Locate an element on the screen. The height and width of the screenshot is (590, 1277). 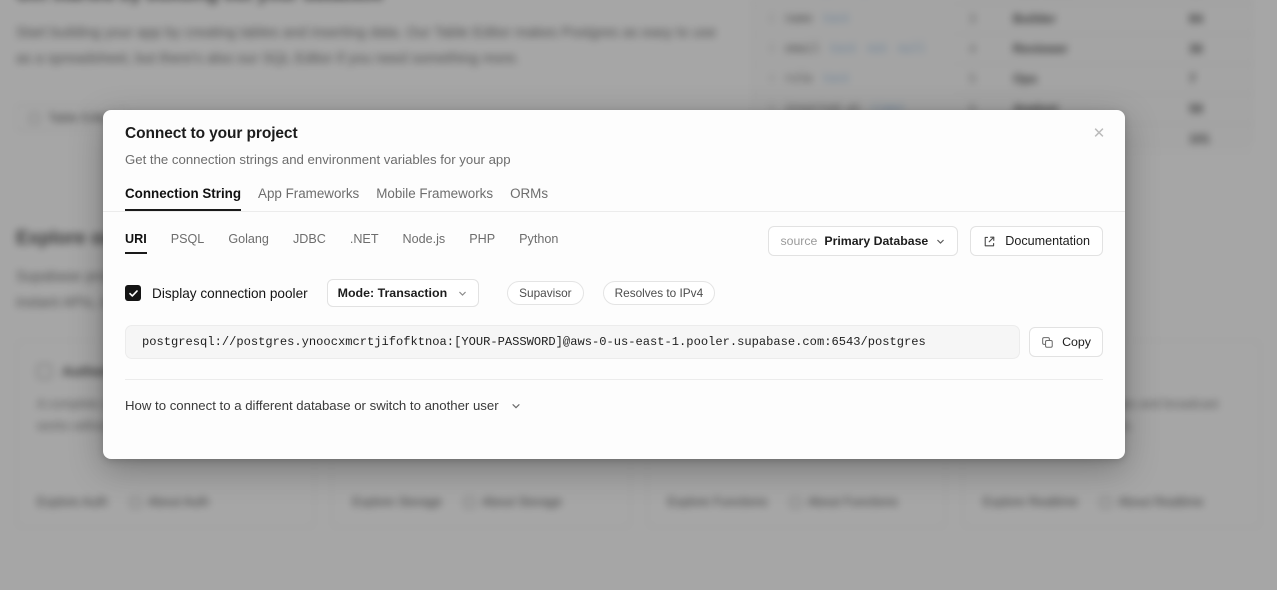
tab-mobile-frameworks: Mobile Frameworks is located at coordinates (434, 198).